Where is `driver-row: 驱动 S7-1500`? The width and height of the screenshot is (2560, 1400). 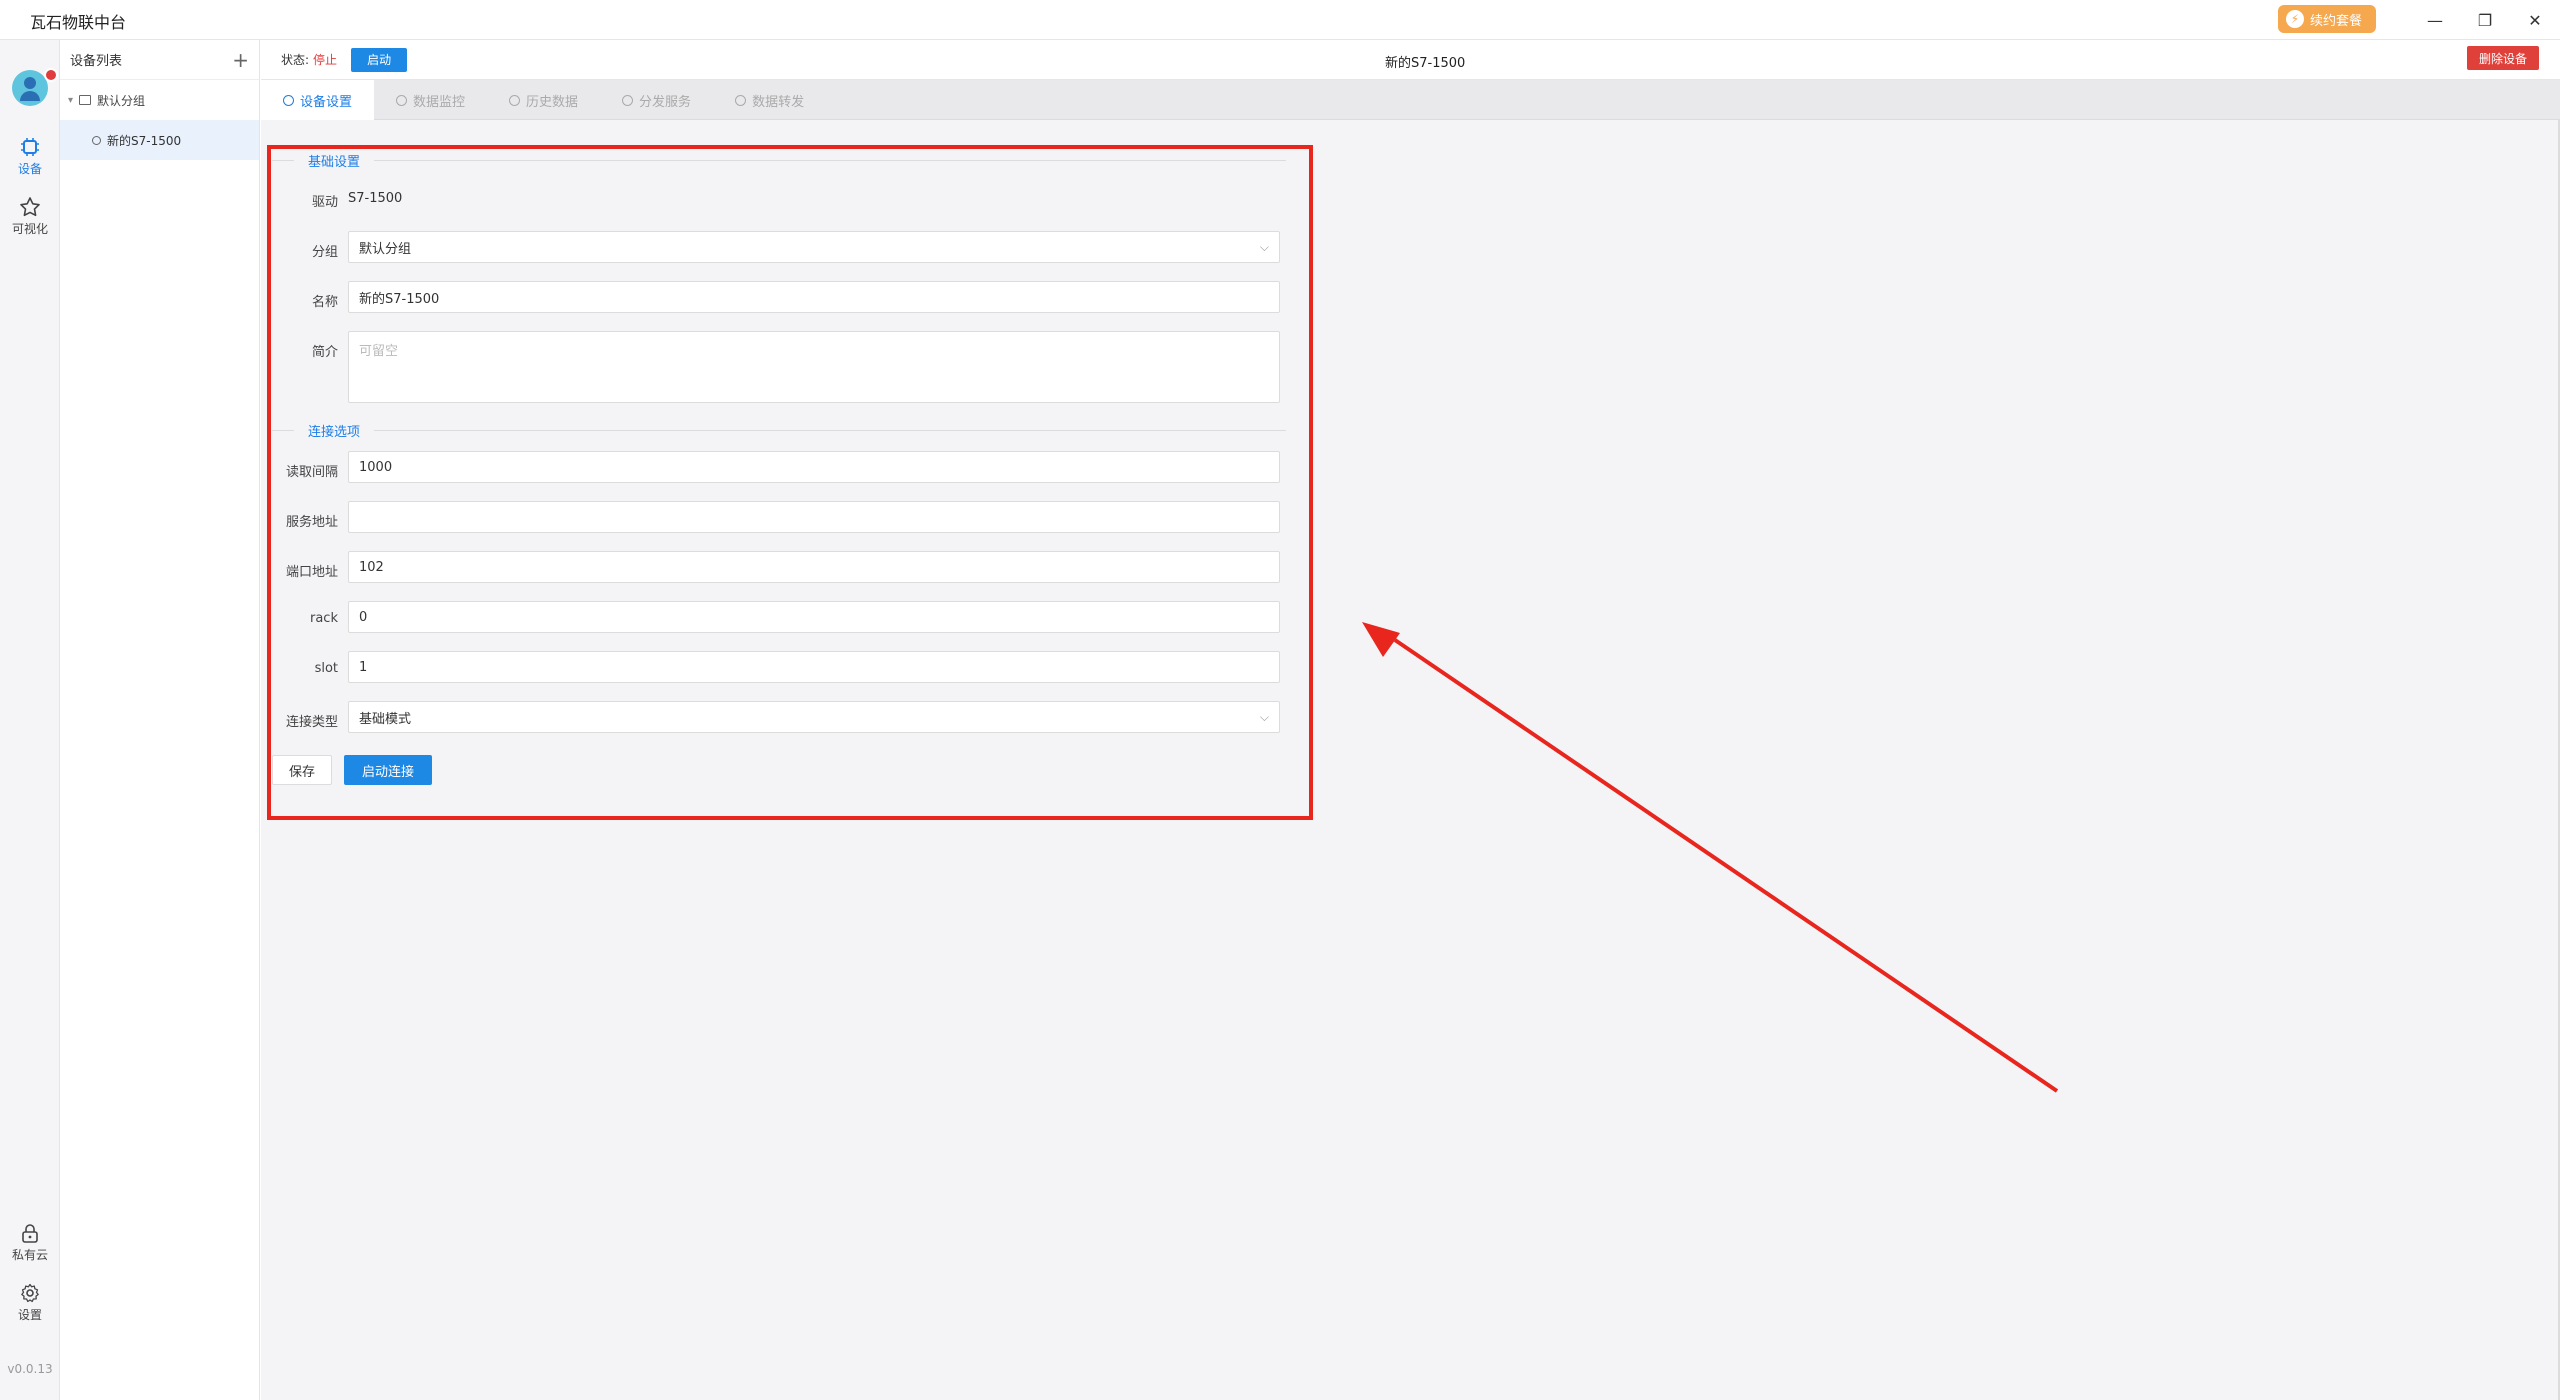
driver-row: 驱动 S7-1500 is located at coordinates (787, 200).